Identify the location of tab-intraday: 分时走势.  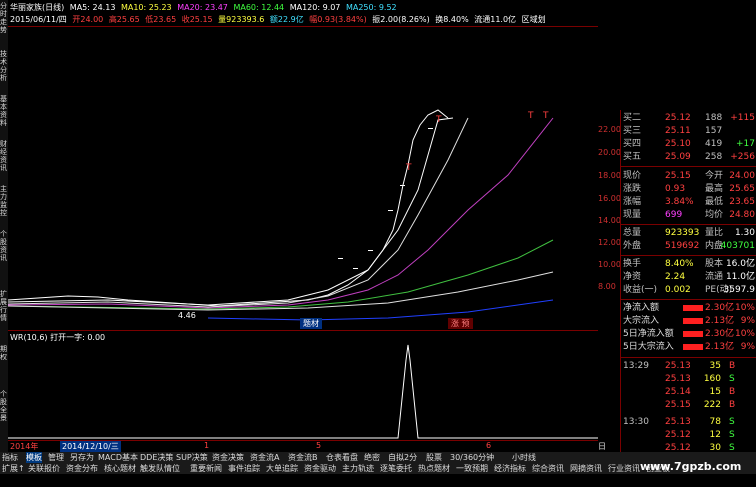
(4, 18).